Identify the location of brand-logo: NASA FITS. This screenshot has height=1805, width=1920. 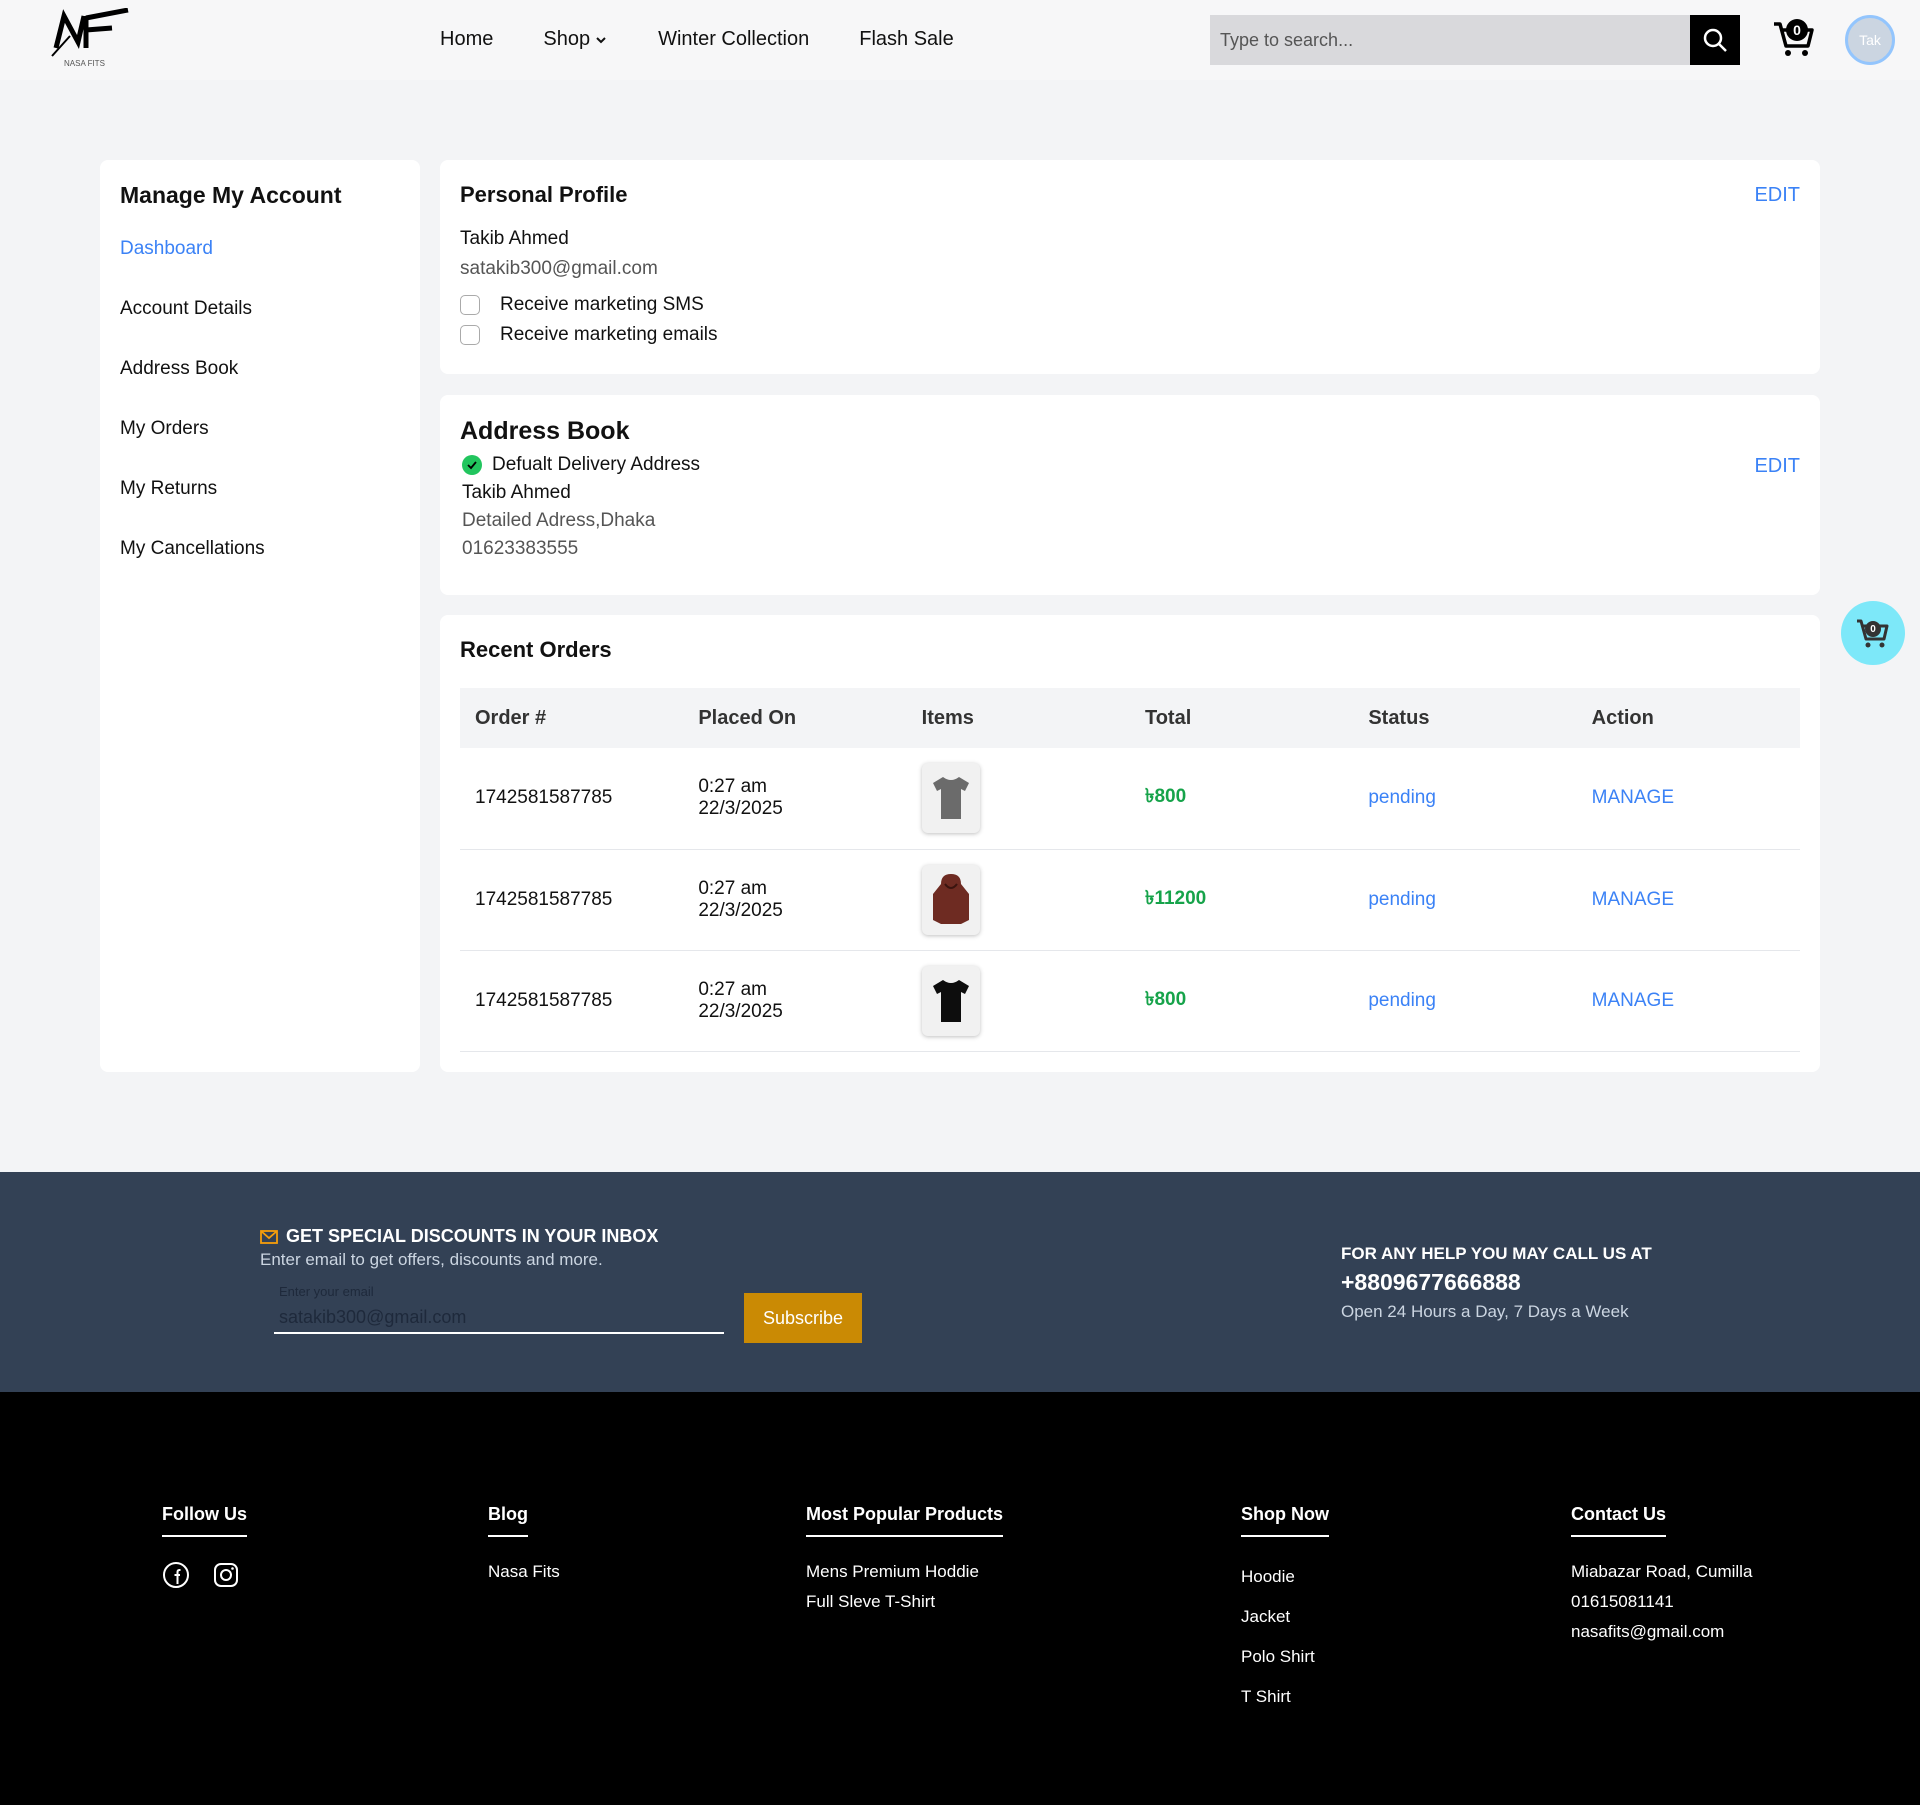
(91, 38).